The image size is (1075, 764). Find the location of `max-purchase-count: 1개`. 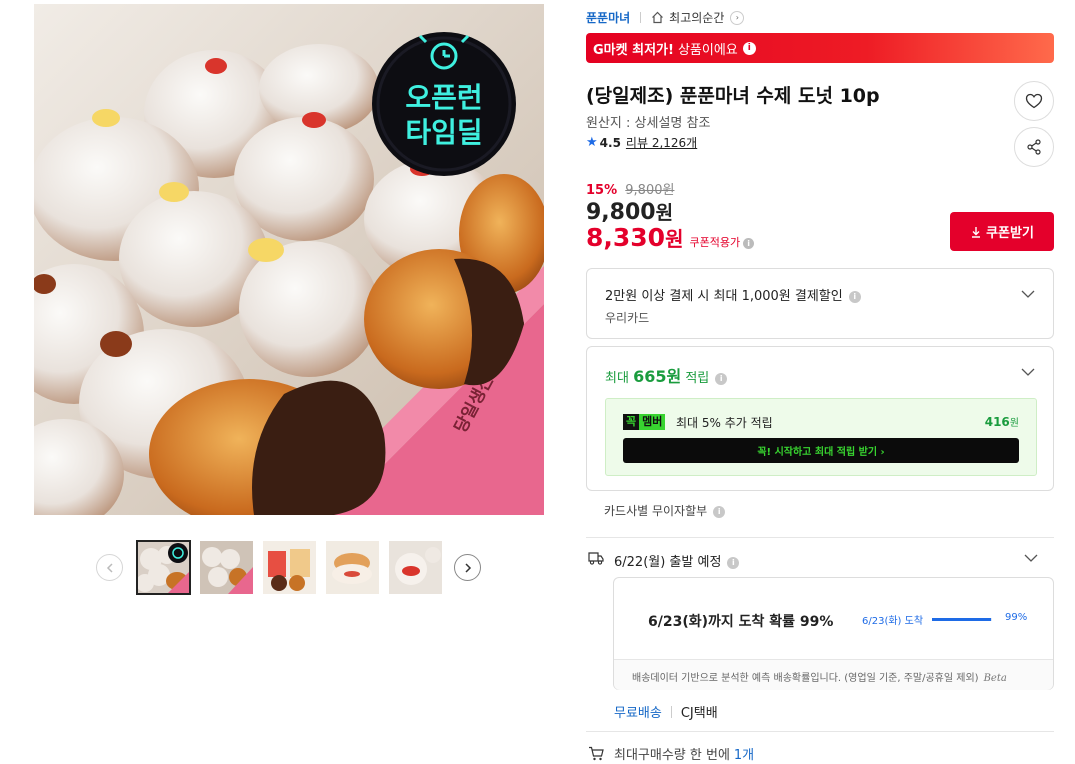

max-purchase-count: 1개 is located at coordinates (744, 755).